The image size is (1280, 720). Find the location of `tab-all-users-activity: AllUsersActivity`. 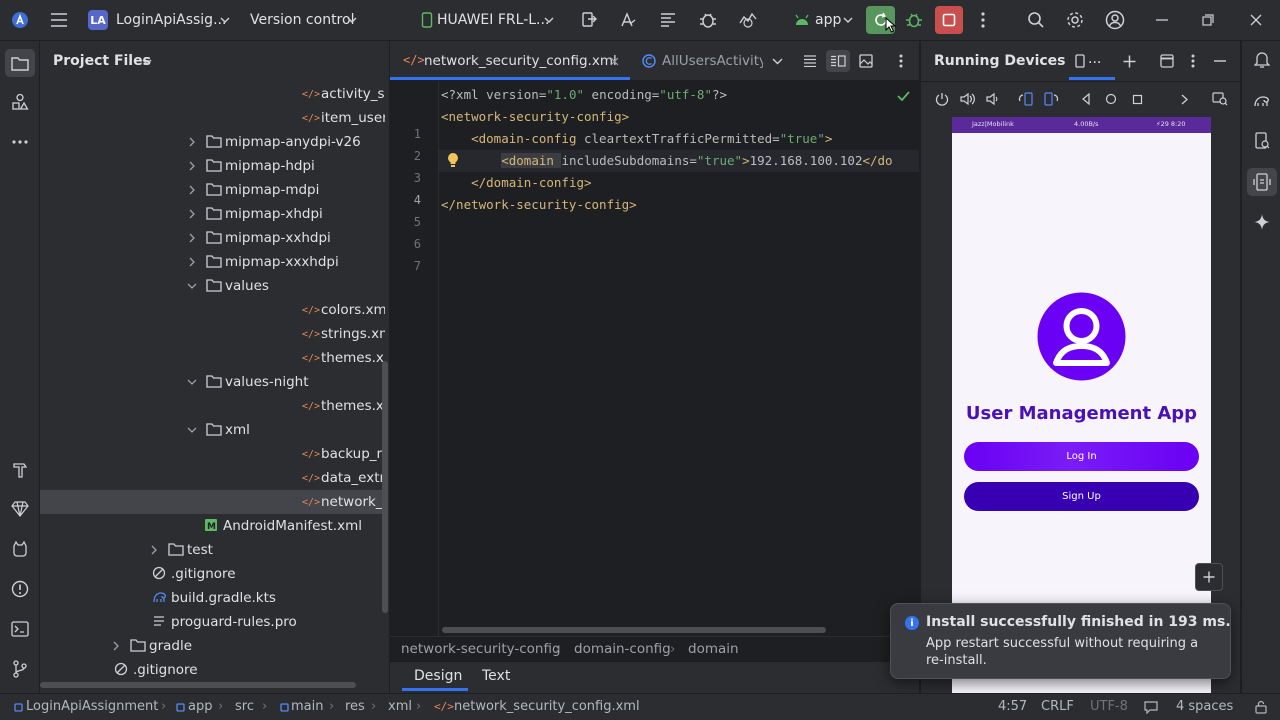

tab-all-users-activity: AllUsersActivity is located at coordinates (700, 61).